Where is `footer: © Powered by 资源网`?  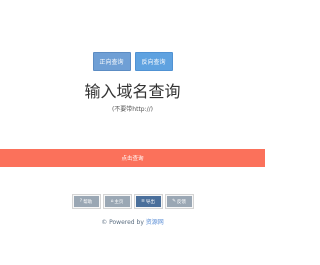 footer: © Powered by 资源网 is located at coordinates (132, 223).